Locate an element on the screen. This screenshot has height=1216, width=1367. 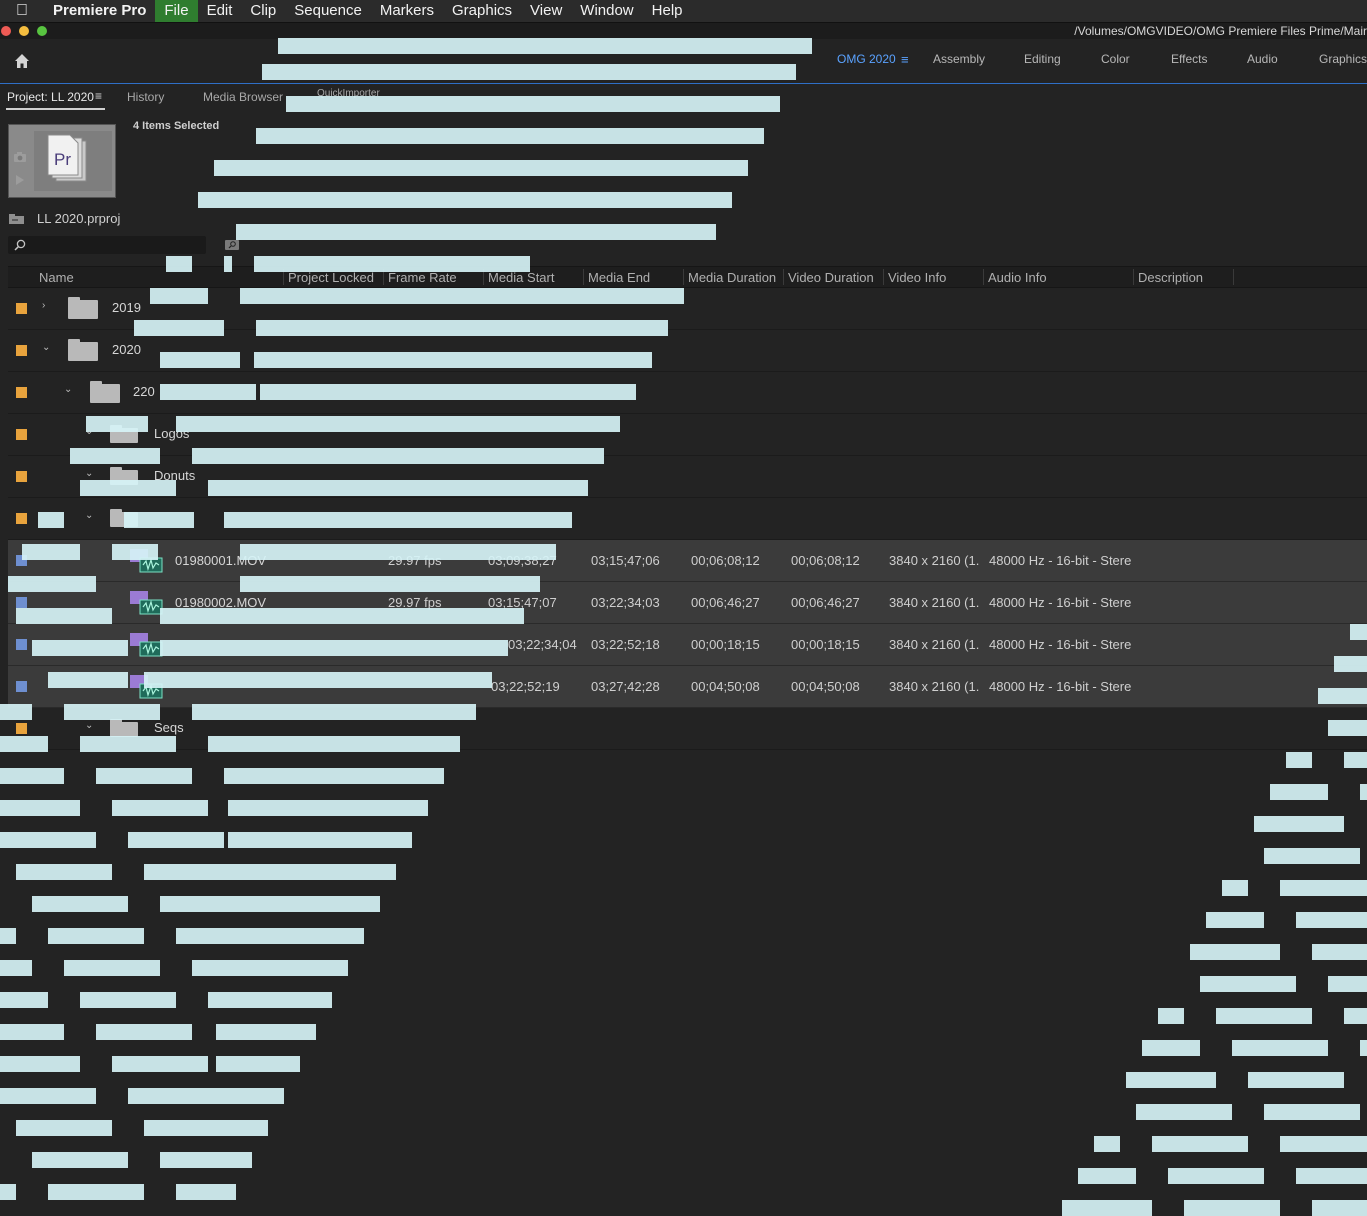
minimize-window-button is located at coordinates (24, 31).